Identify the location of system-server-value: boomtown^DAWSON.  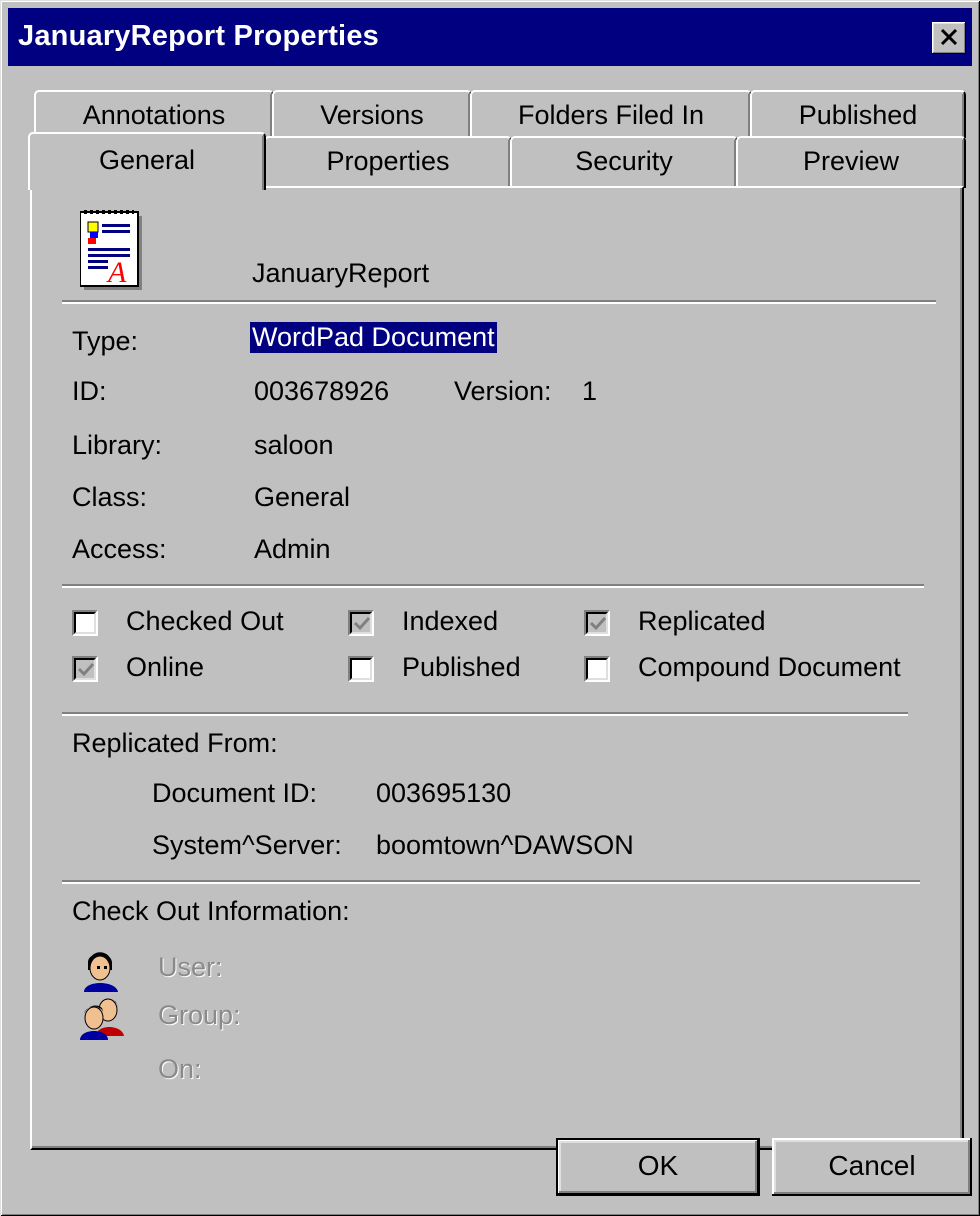
(505, 845).